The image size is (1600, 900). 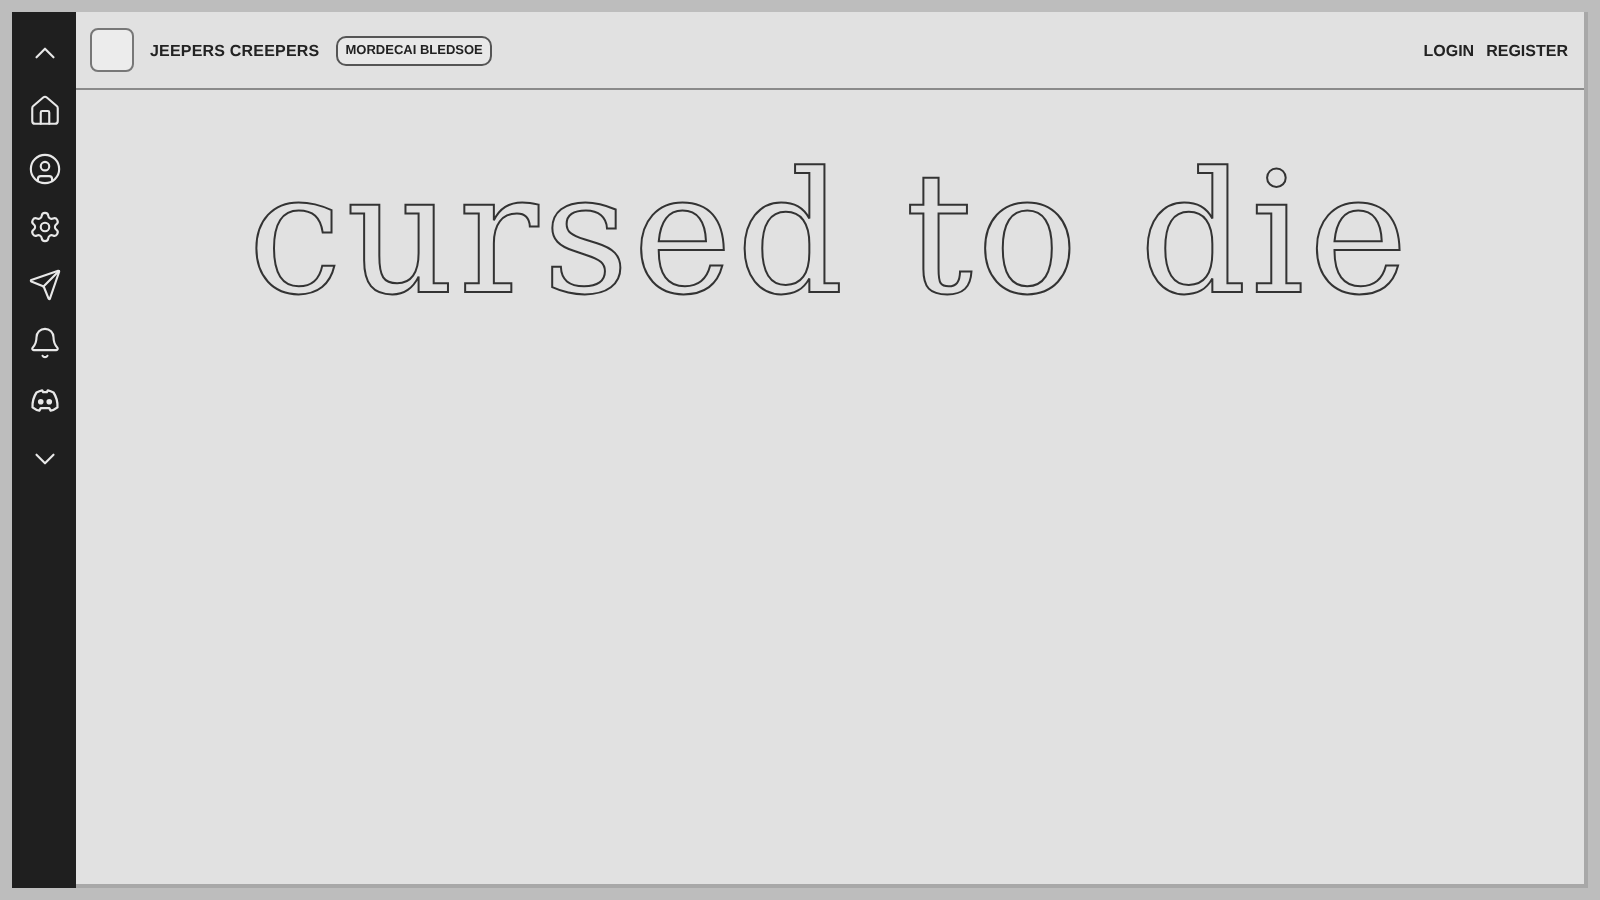 What do you see at coordinates (44, 285) in the screenshot?
I see `send-icon` at bounding box center [44, 285].